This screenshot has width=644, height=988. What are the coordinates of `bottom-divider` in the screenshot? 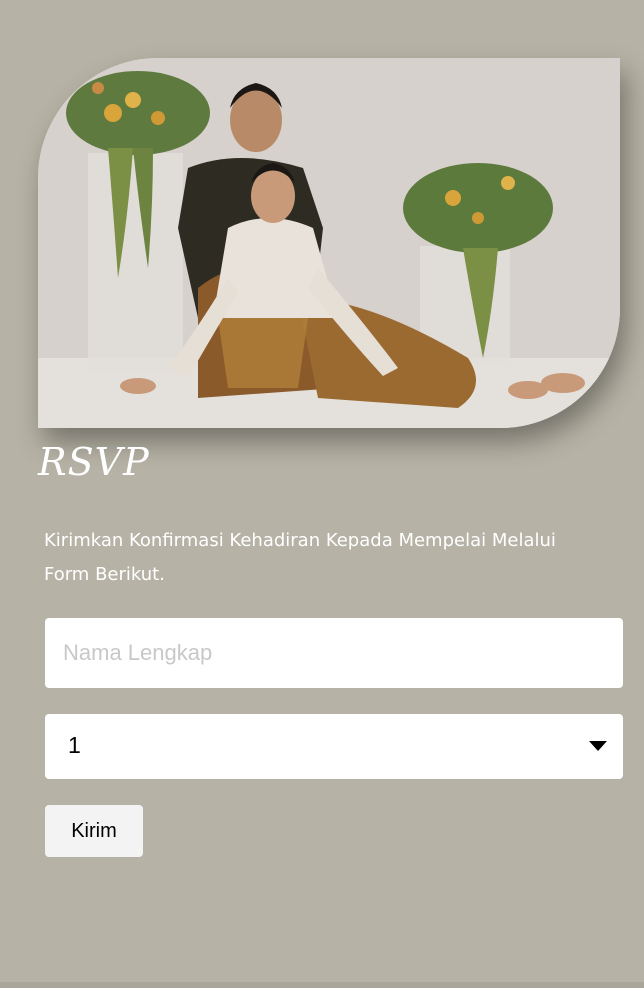 It's located at (322, 985).